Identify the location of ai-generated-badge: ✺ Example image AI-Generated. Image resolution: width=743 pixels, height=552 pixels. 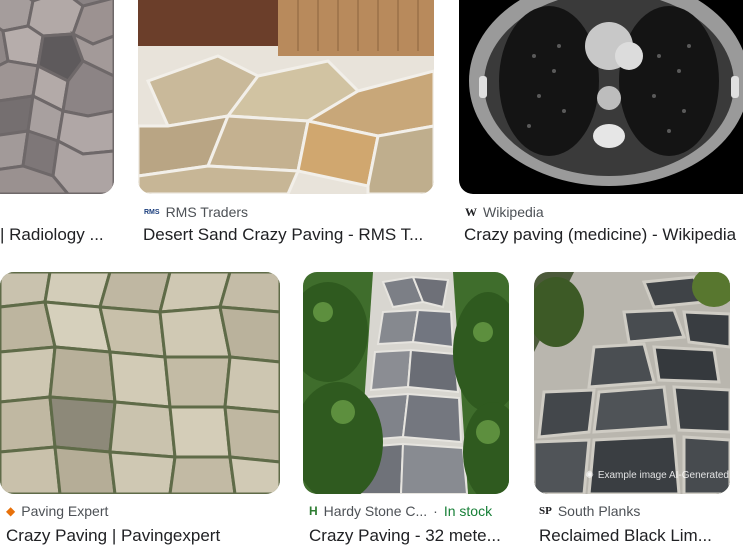
(657, 475).